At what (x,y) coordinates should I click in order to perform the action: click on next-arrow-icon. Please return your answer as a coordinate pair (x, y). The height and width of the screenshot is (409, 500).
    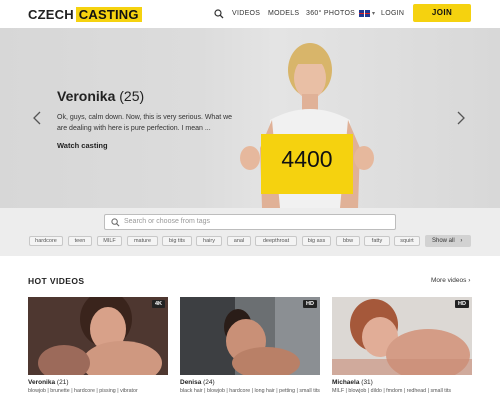
    Looking at the image, I should click on (461, 118).